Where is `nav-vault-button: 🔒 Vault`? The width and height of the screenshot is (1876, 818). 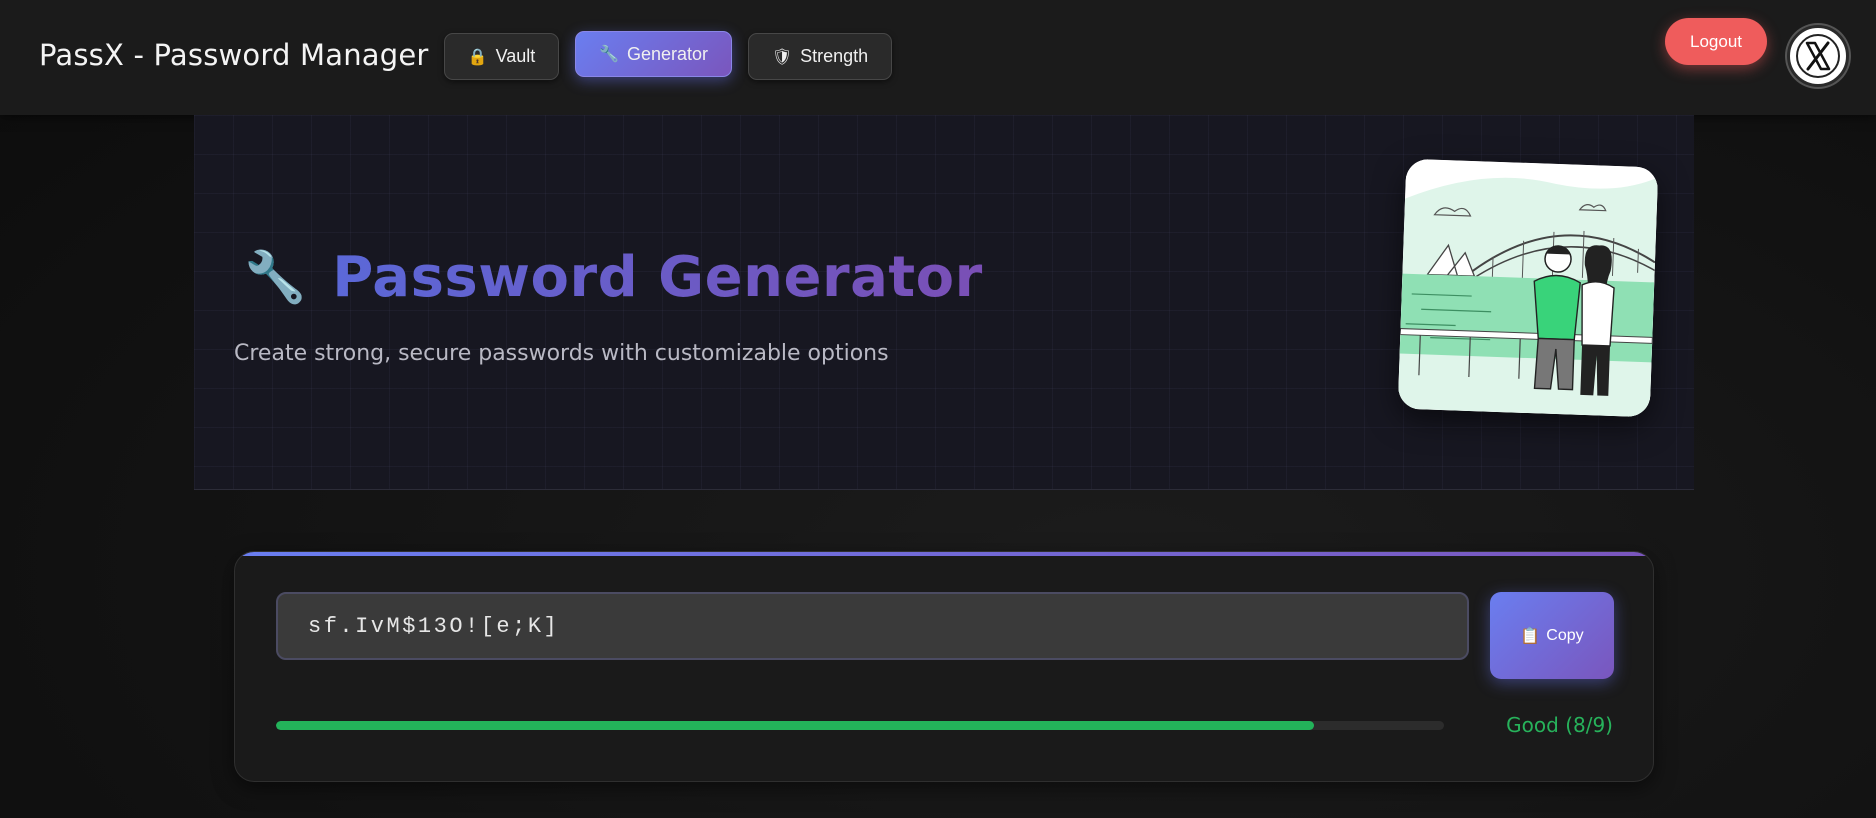
nav-vault-button: 🔒 Vault is located at coordinates (501, 56).